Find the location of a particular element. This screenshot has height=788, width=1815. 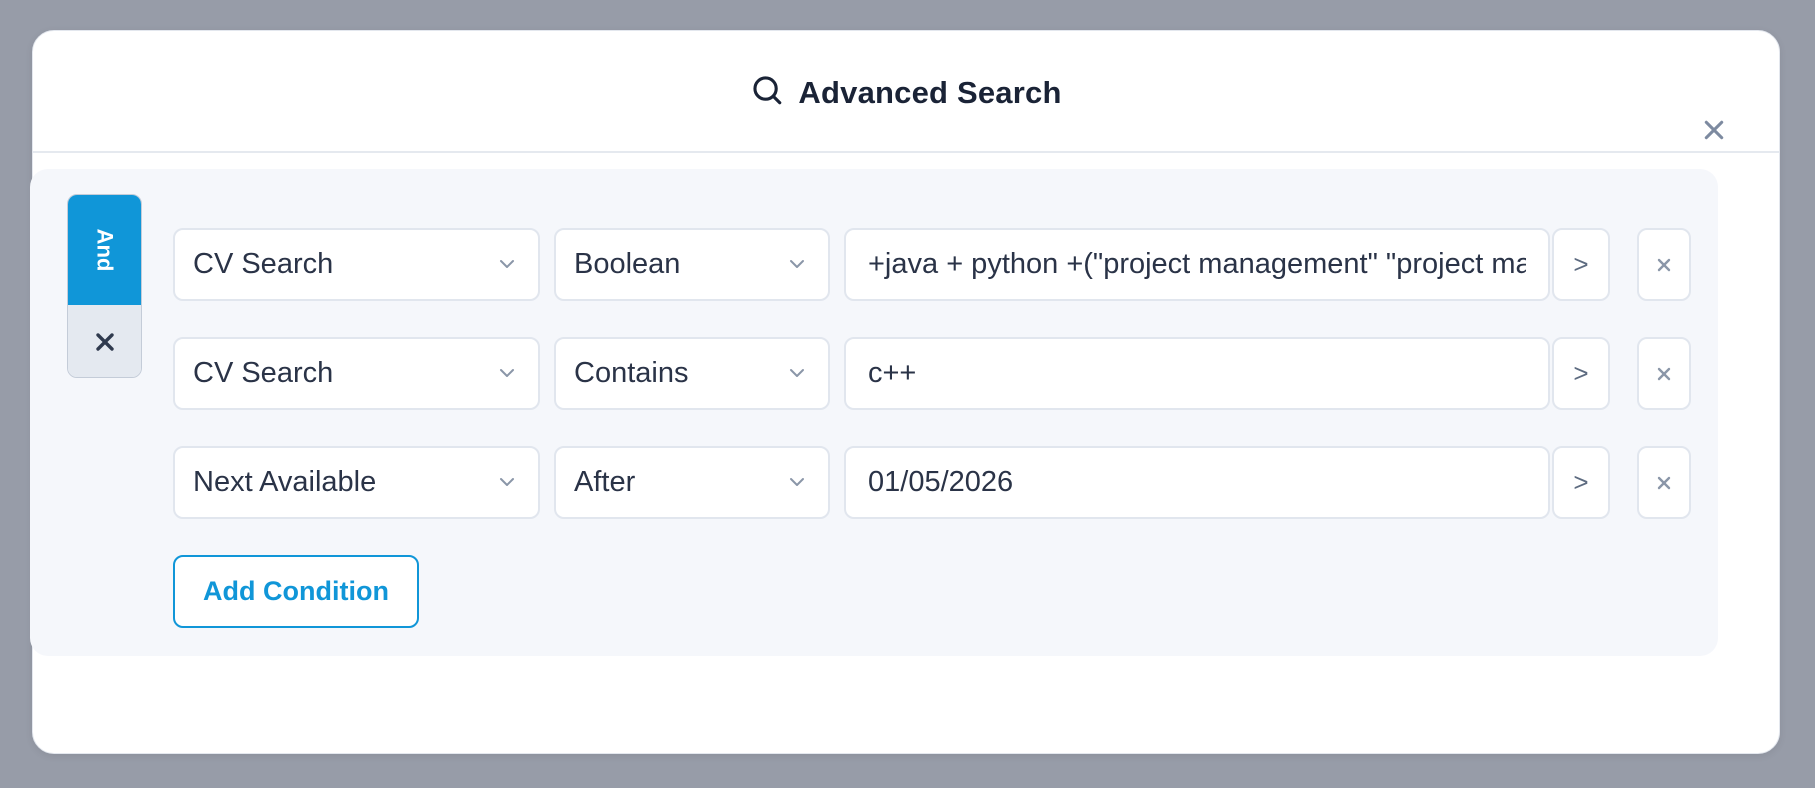

modal-title: Advanced Search is located at coordinates (930, 92).